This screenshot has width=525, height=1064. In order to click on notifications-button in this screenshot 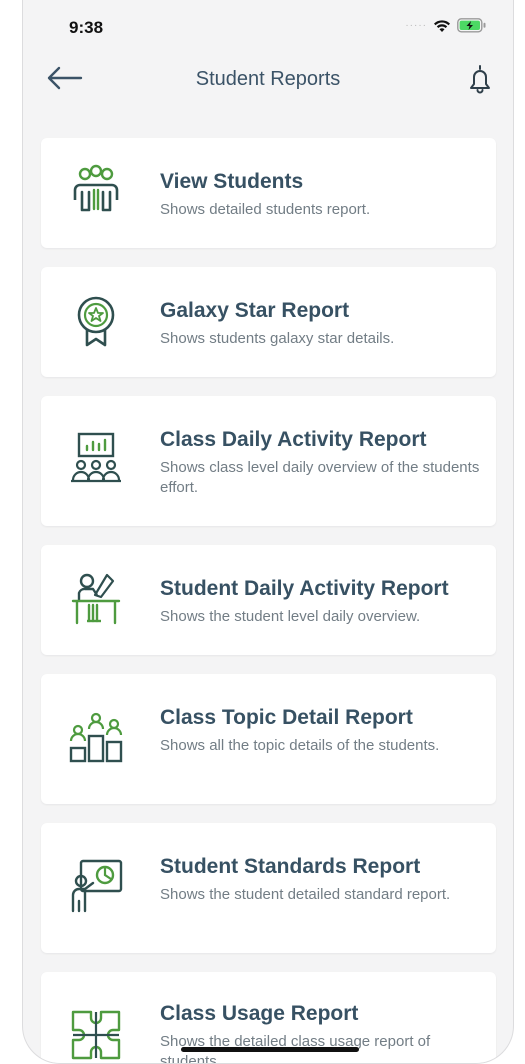, I will do `click(480, 79)`.